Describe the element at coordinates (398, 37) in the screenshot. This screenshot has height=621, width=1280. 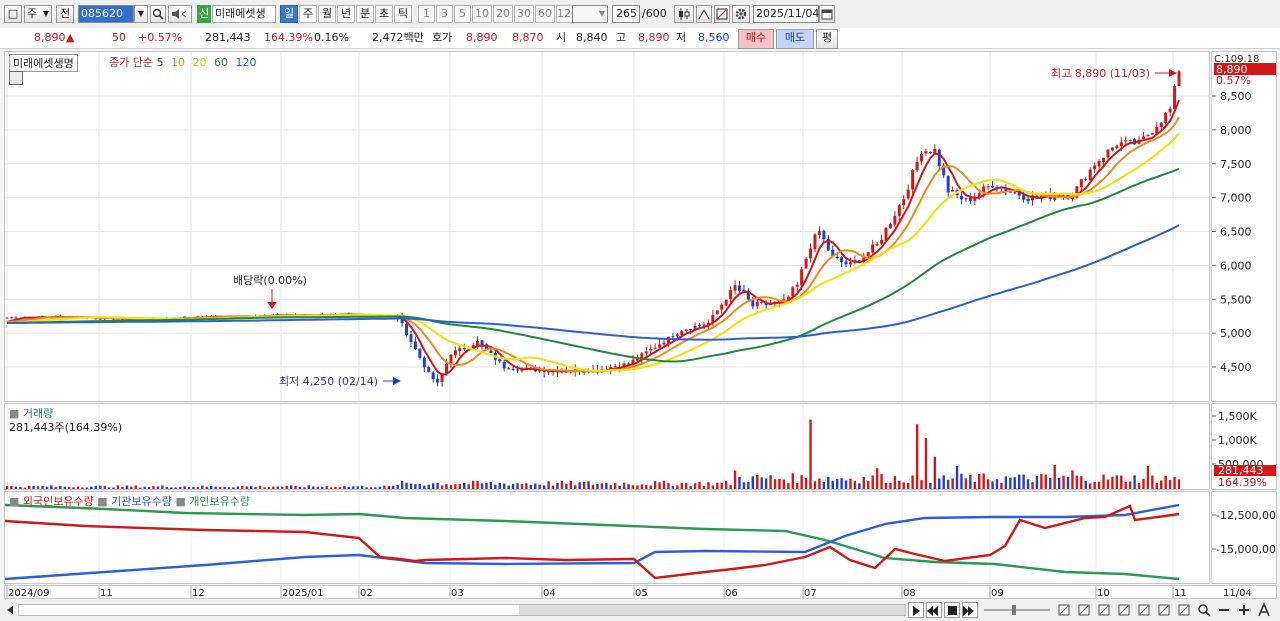
I see `trade-amount: 2,472백만` at that location.